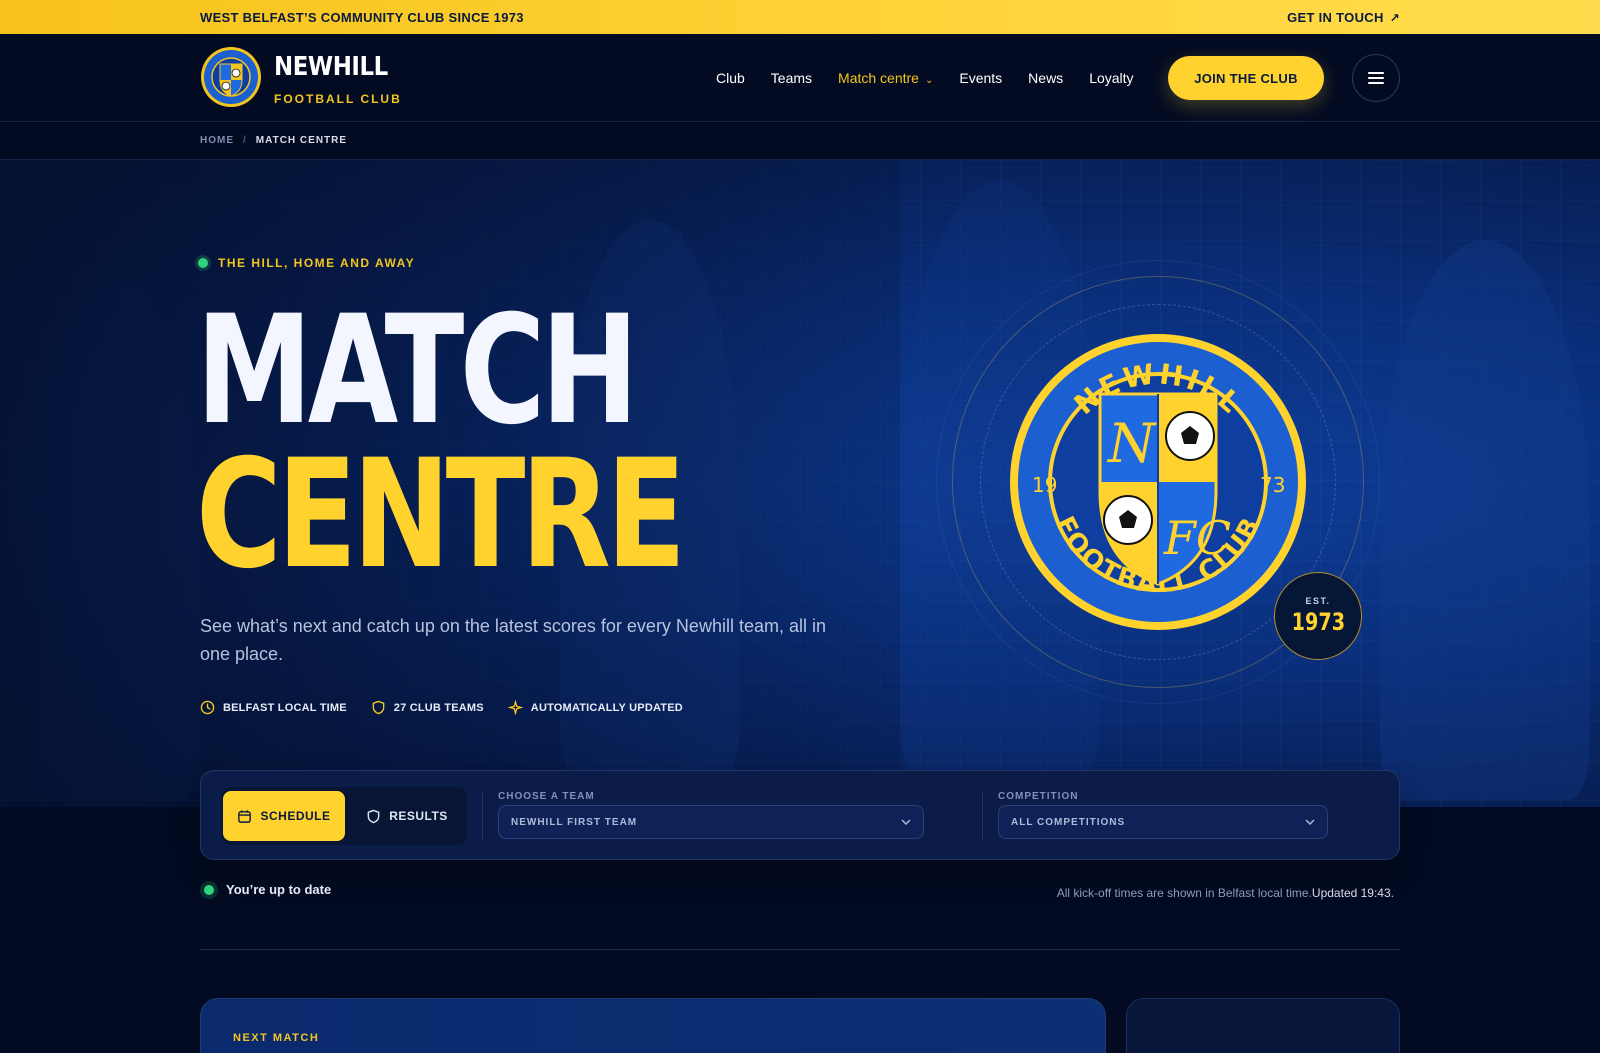 The width and height of the screenshot is (1600, 1053). What do you see at coordinates (800, 949) in the screenshot?
I see `section-divider` at bounding box center [800, 949].